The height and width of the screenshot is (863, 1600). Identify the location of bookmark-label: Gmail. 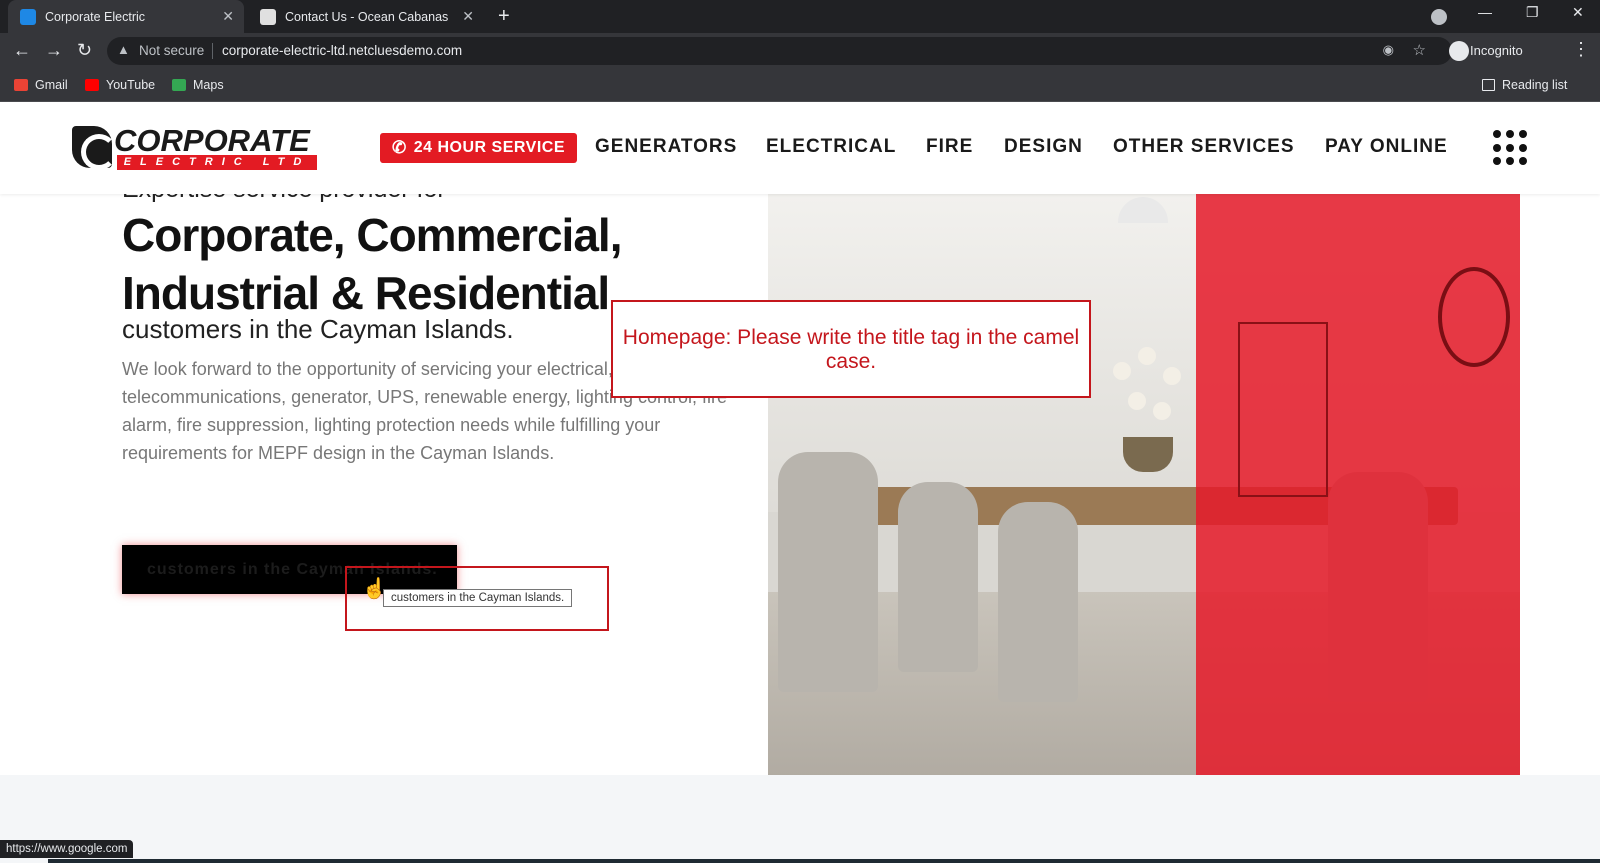
(51, 85).